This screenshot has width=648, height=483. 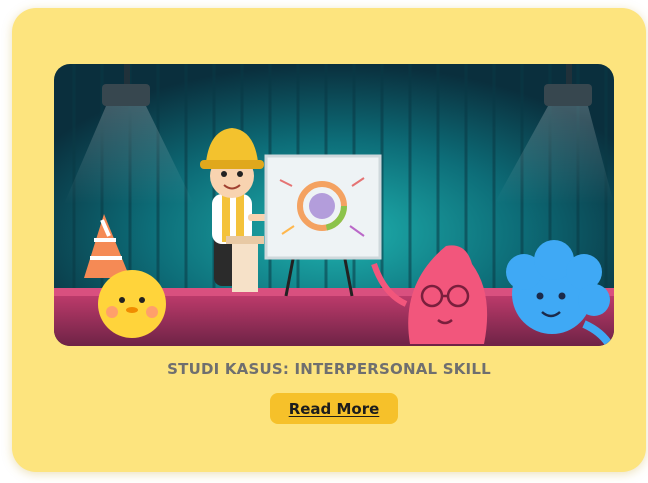 I want to click on course-title: STUDI KASUS: INTERPERSONAL SKILL, so click(x=329, y=369).